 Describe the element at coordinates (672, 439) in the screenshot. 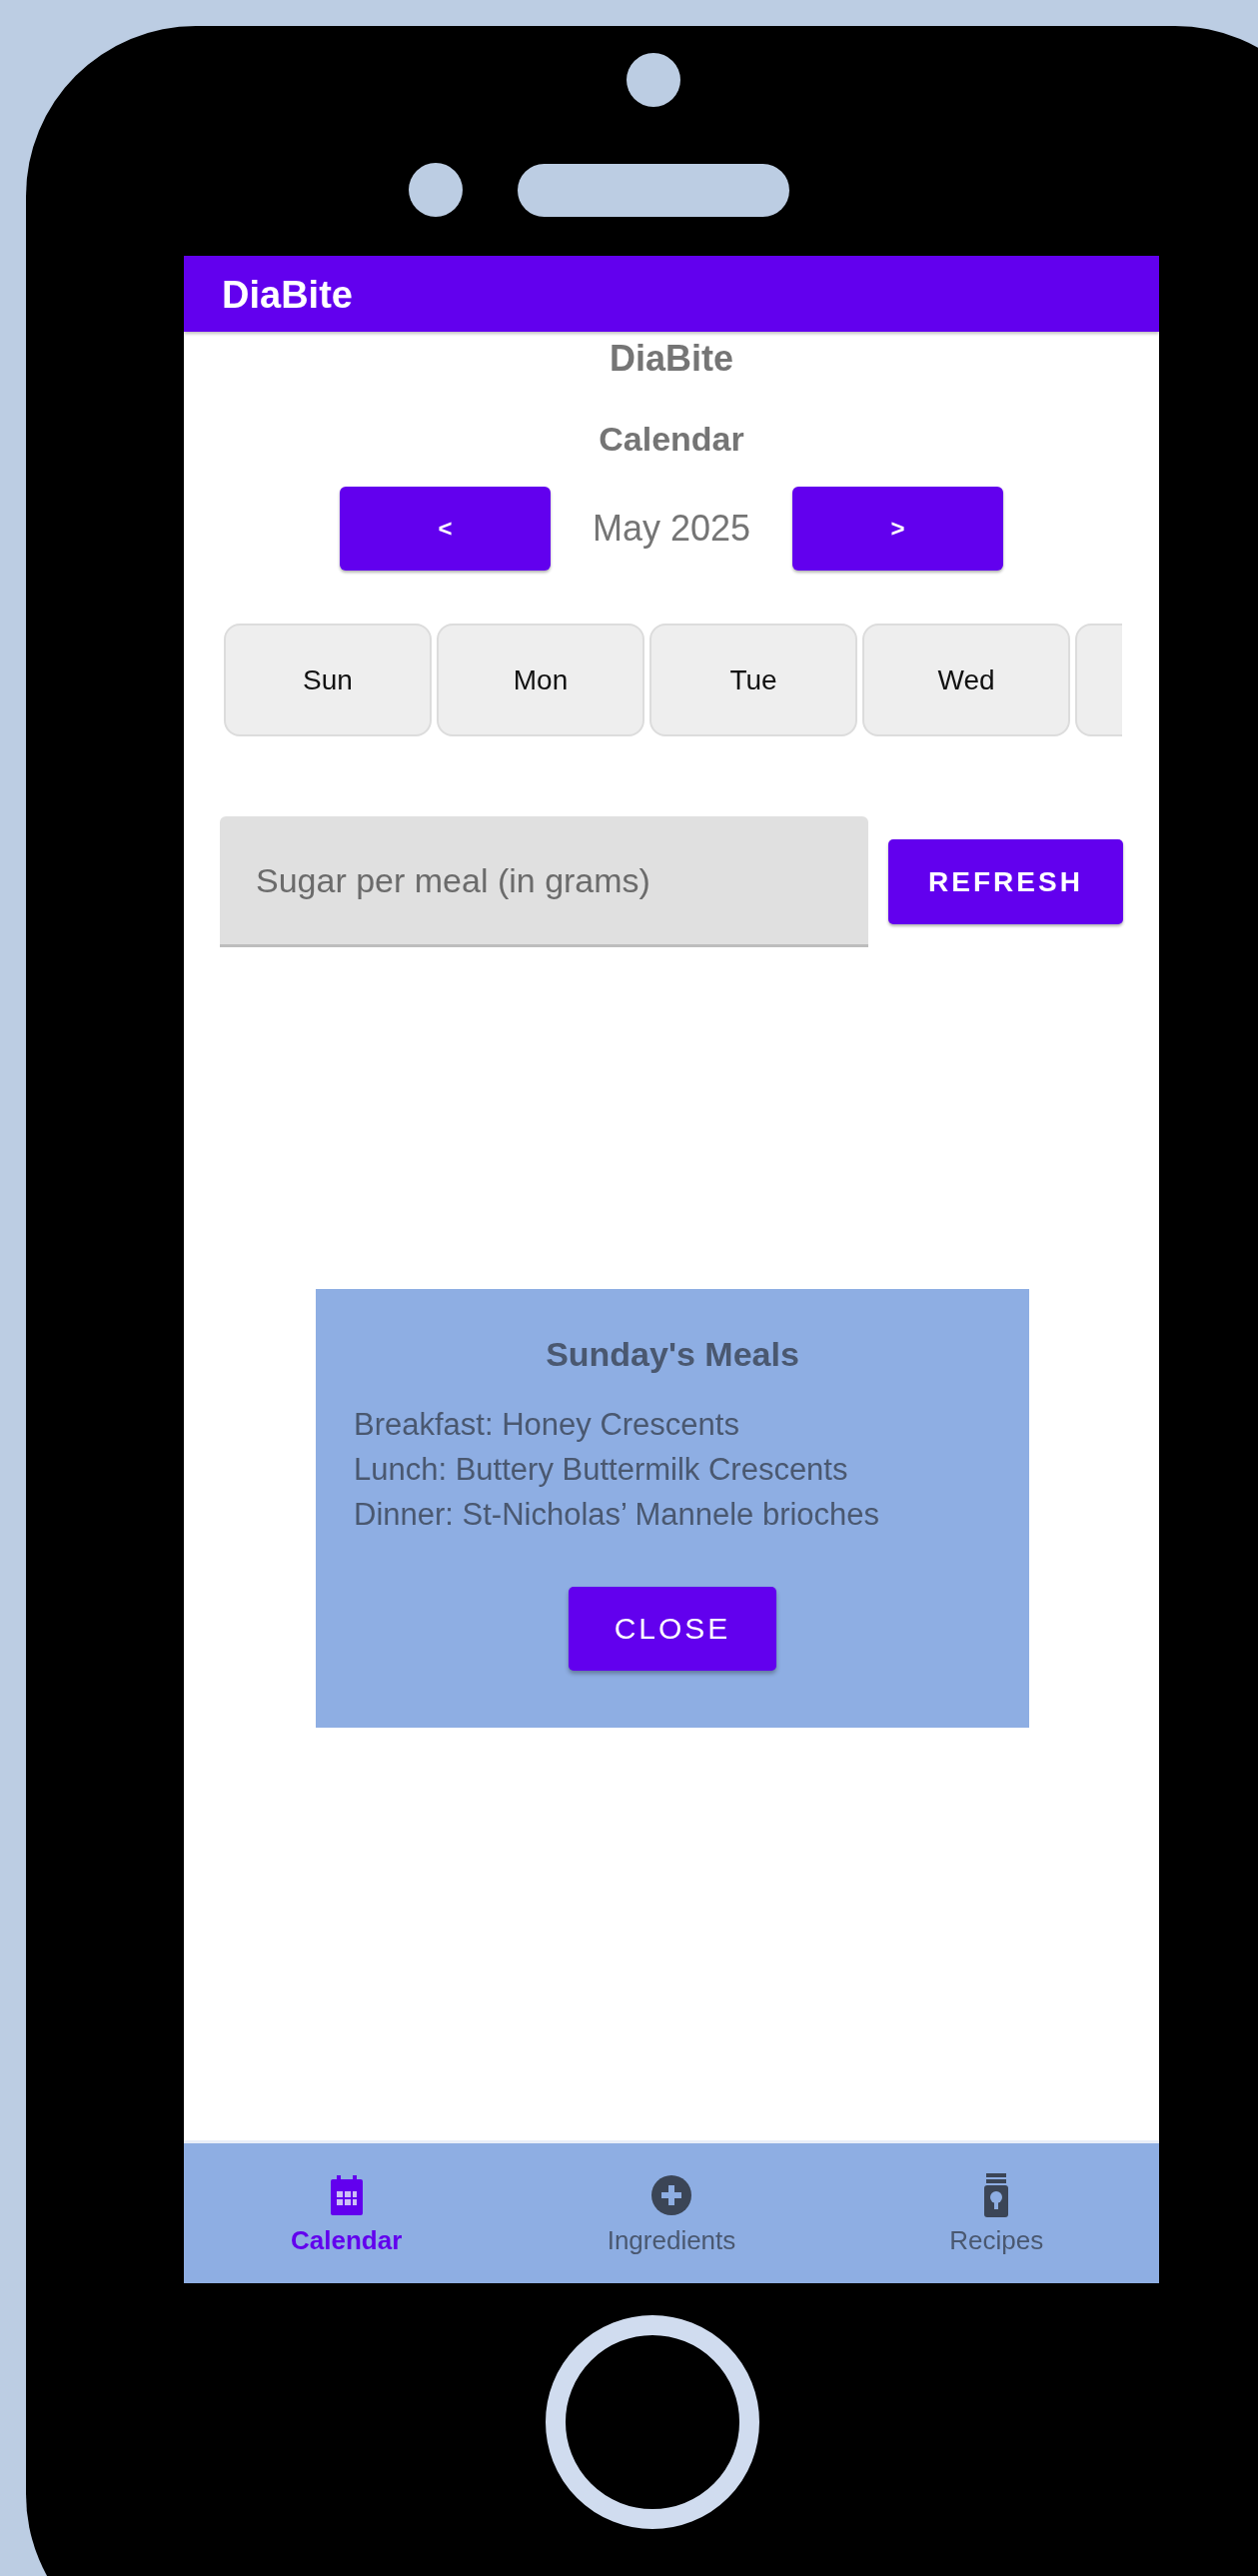

I see `page-title: Calendar` at that location.